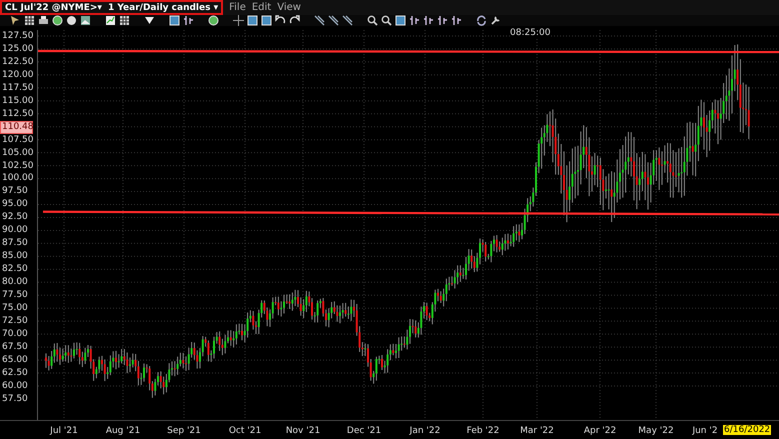 The width and height of the screenshot is (779, 439). Describe the element at coordinates (17, 49) in the screenshot. I see `axis-label: 125.00` at that location.